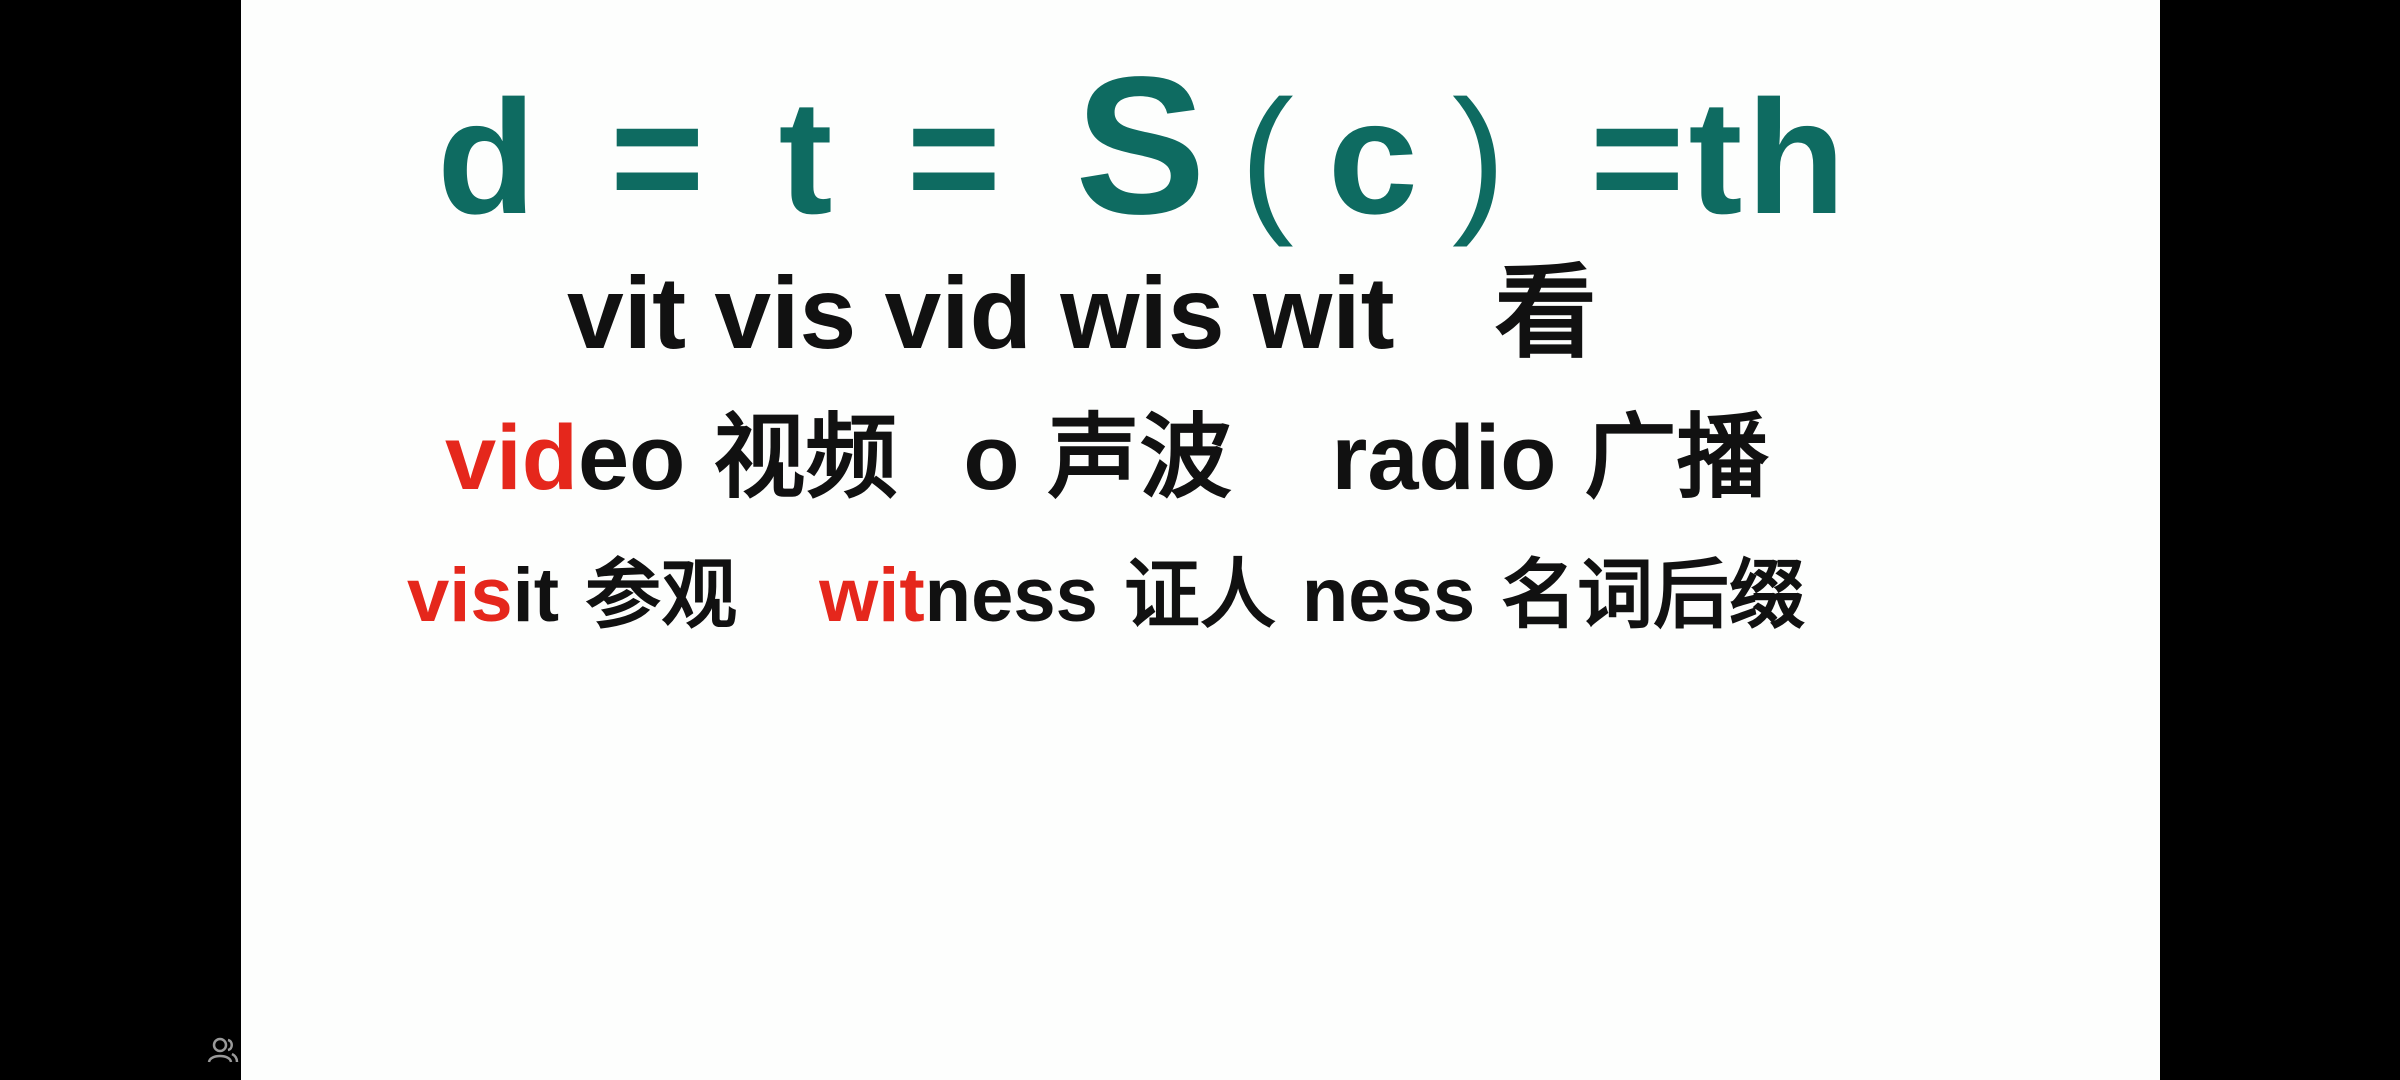  I want to click on examples-line-1: video 视频 o 声波 radio 广播, so click(1107, 458).